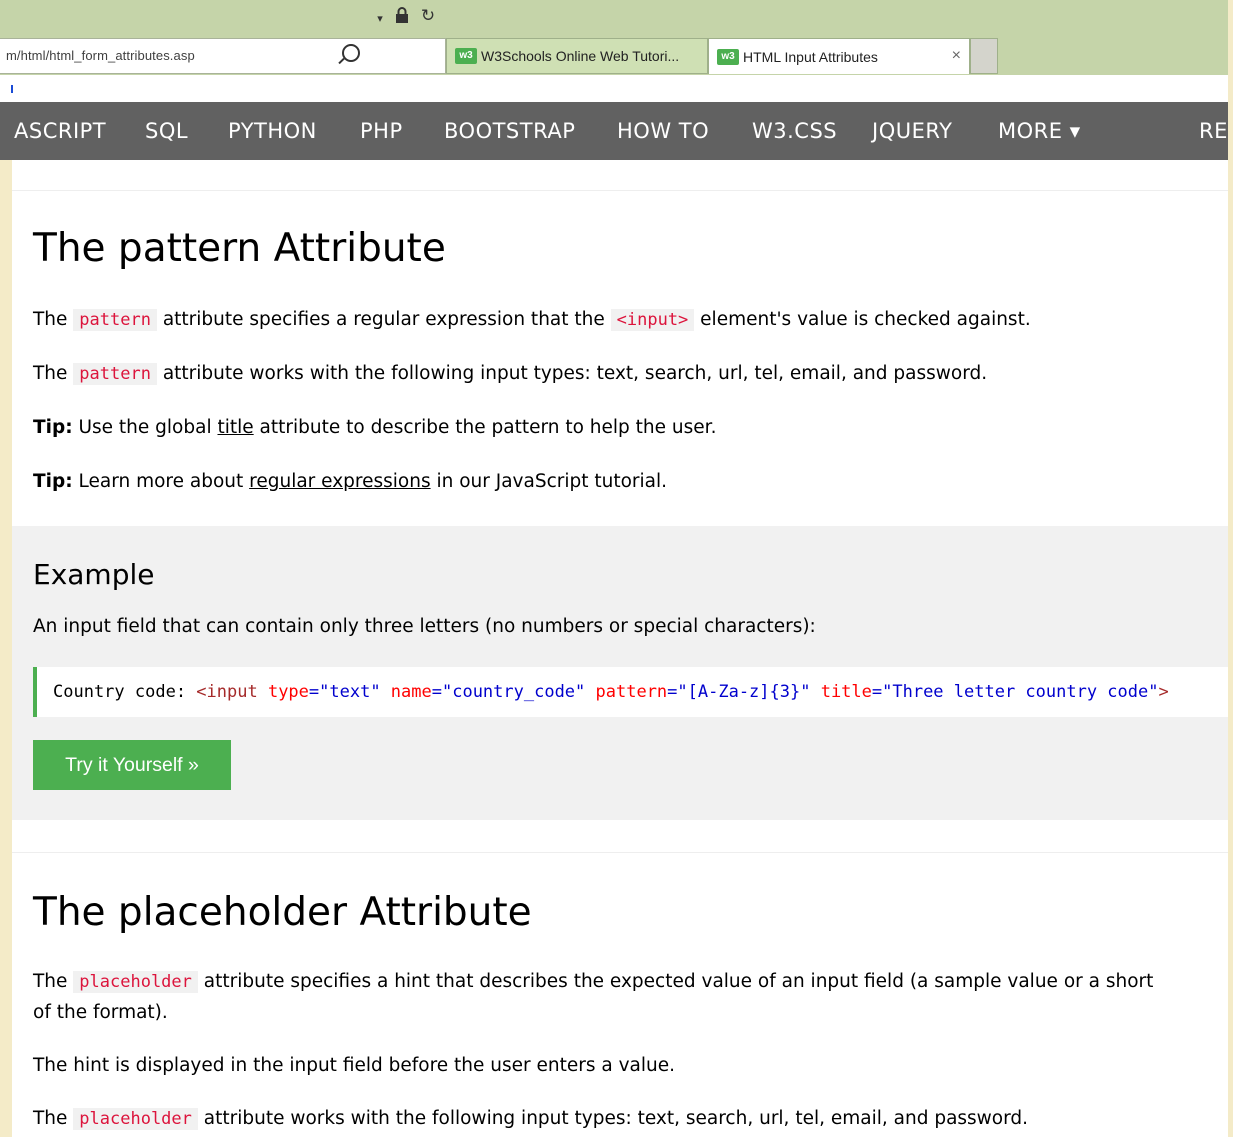  What do you see at coordinates (166, 131) in the screenshot?
I see `nav-item-sql: SQL` at bounding box center [166, 131].